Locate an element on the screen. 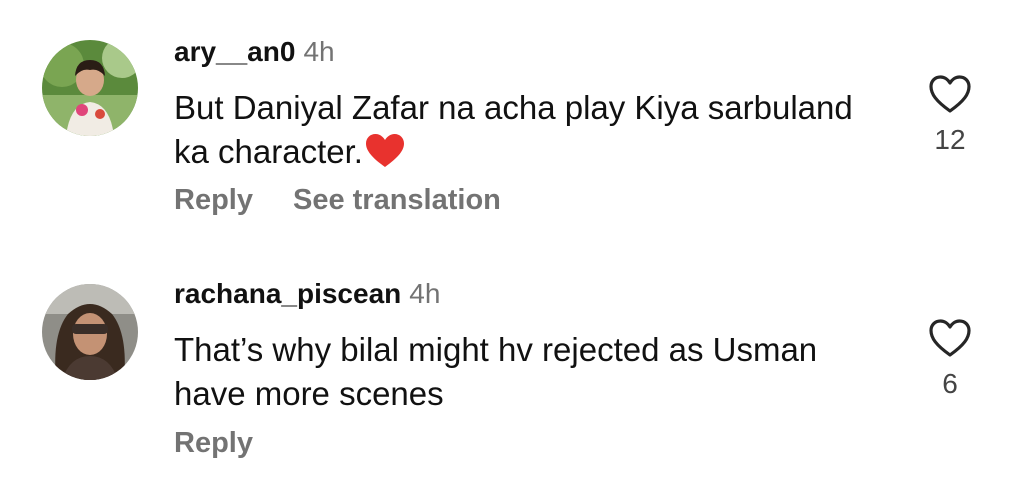 Image resolution: width=1024 pixels, height=497 pixels. like-control: 6 is located at coordinates (950, 359).